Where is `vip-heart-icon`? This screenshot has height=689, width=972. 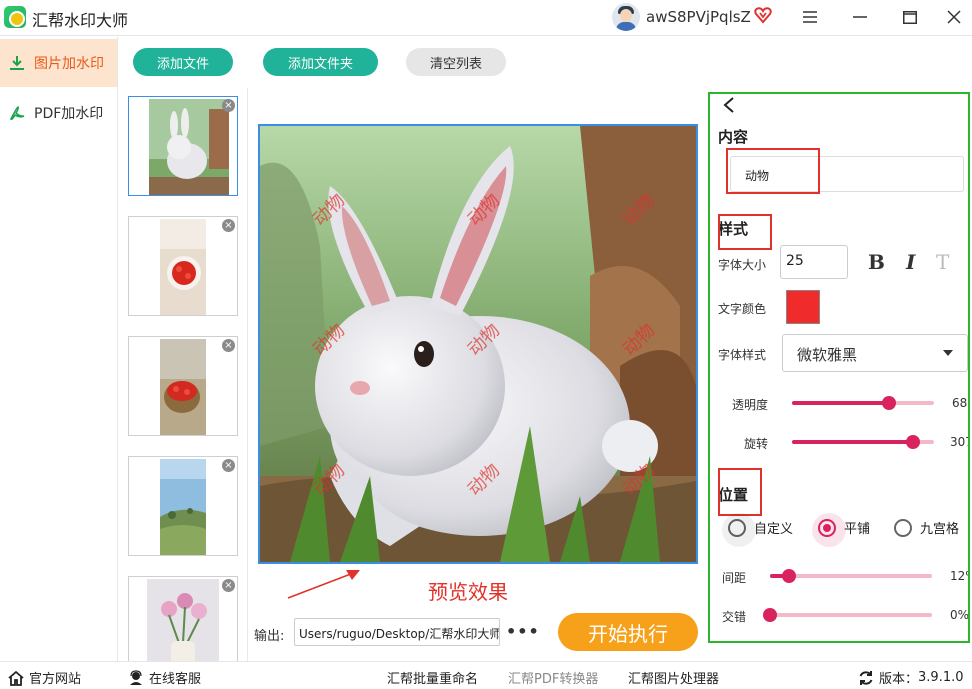
vip-heart-icon is located at coordinates (763, 15).